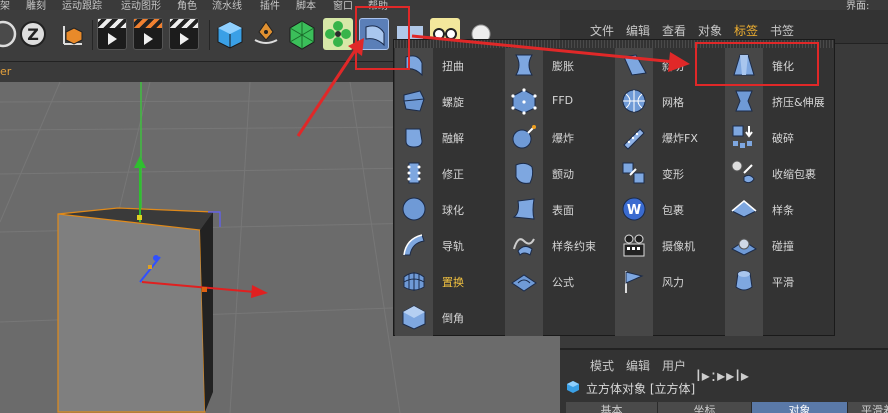 The height and width of the screenshot is (413, 888). Describe the element at coordinates (524, 101) in the screenshot. I see `ffd-icon` at that location.